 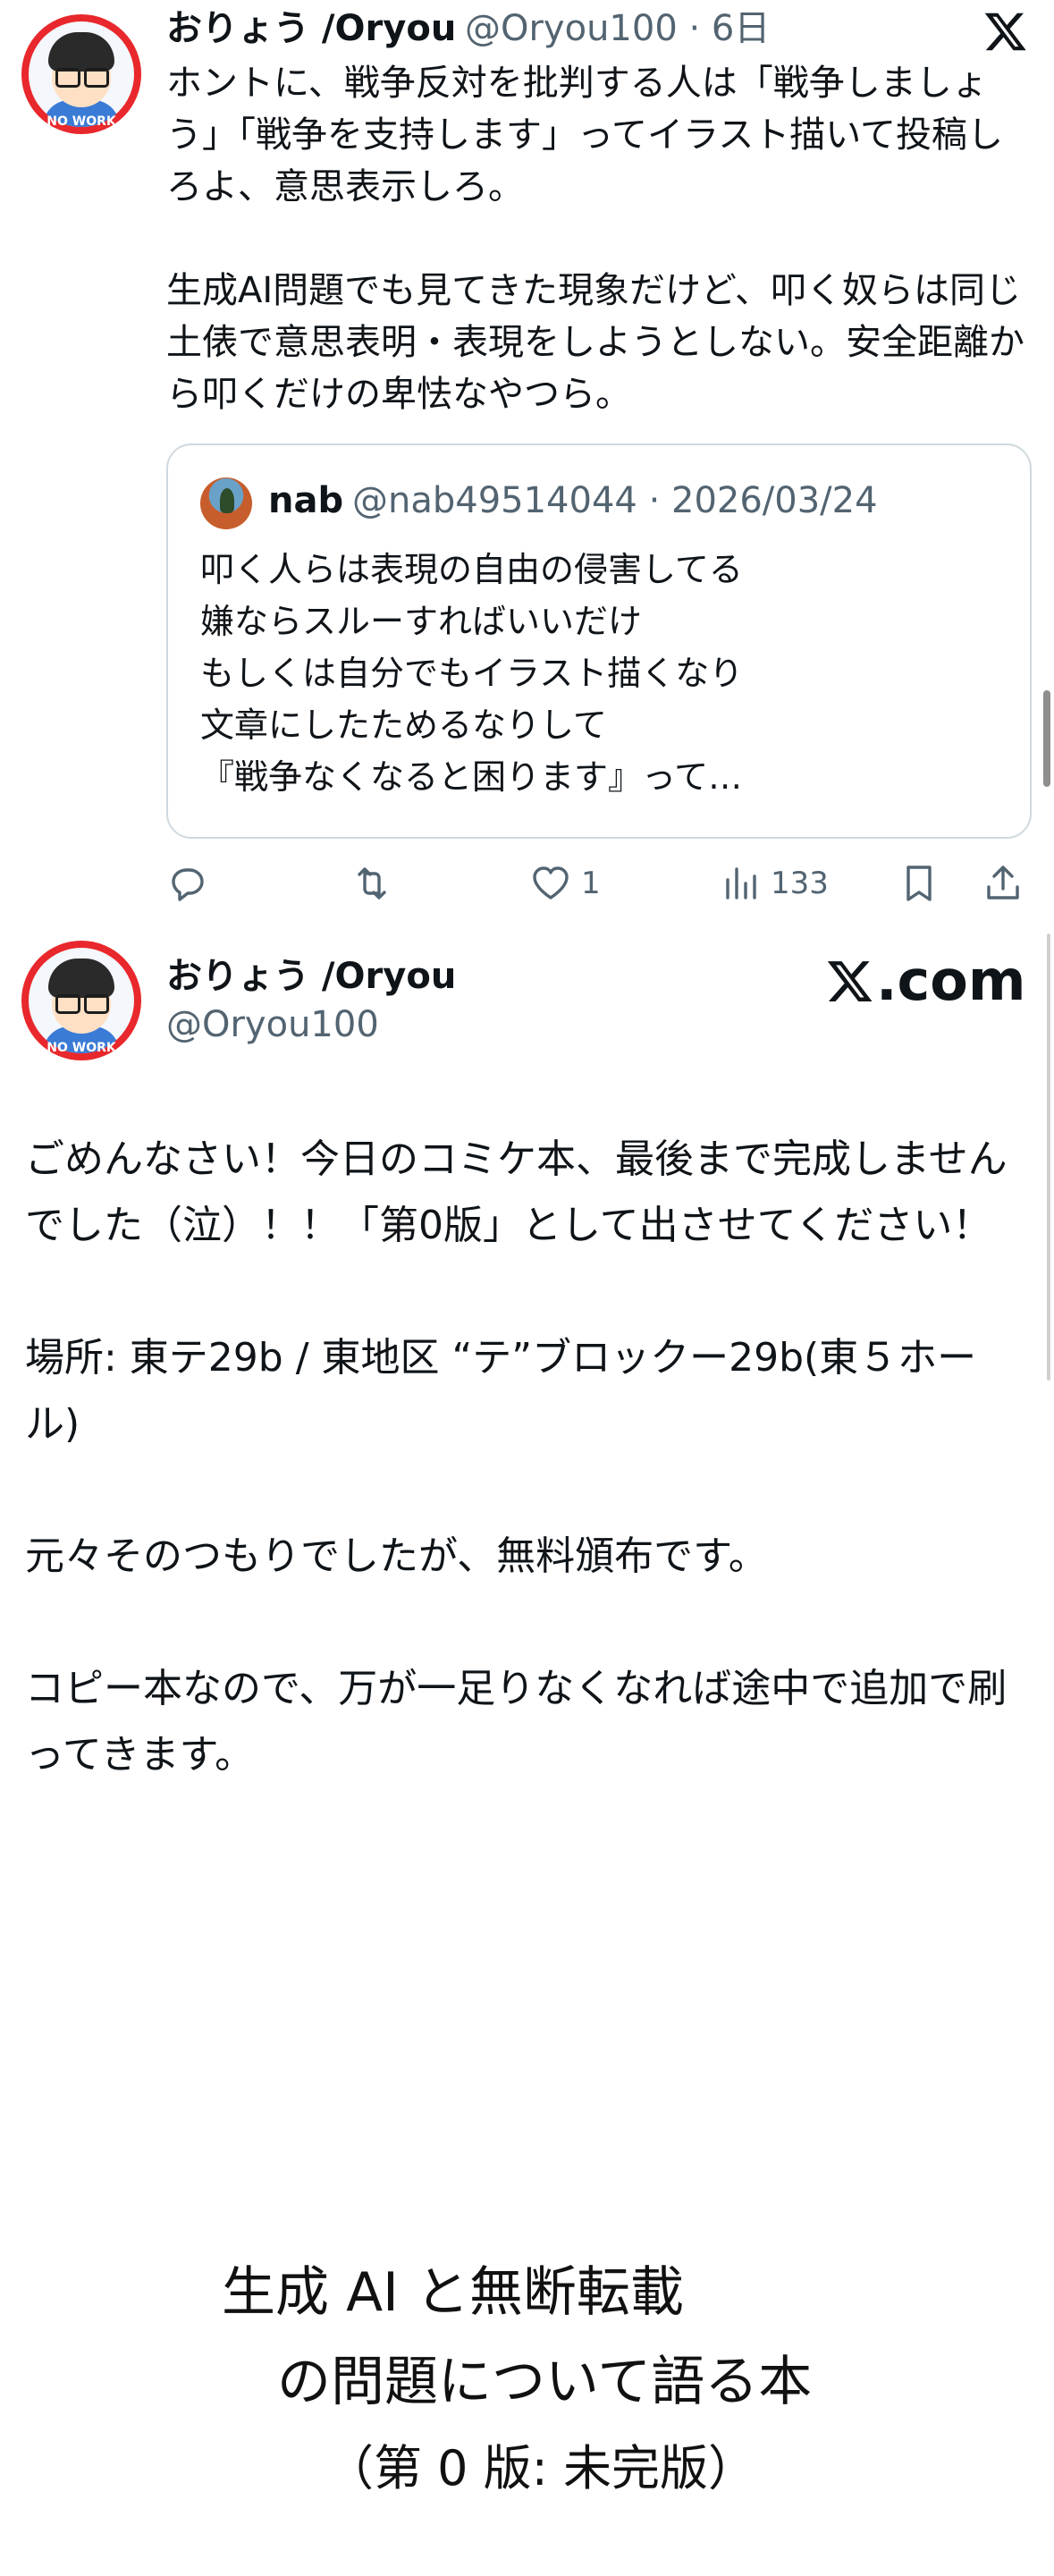 What do you see at coordinates (545, 2382) in the screenshot?
I see `cover-title-line2: の問題について語る本` at bounding box center [545, 2382].